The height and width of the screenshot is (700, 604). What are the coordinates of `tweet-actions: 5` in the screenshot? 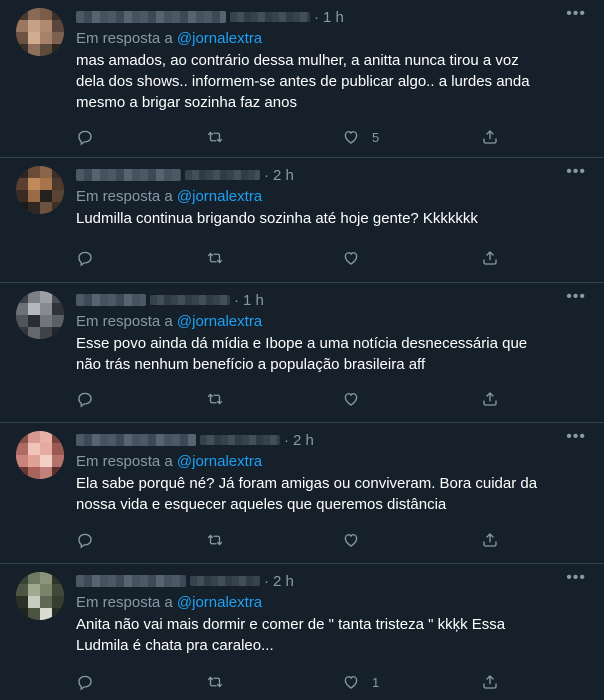 It's located at (296, 137).